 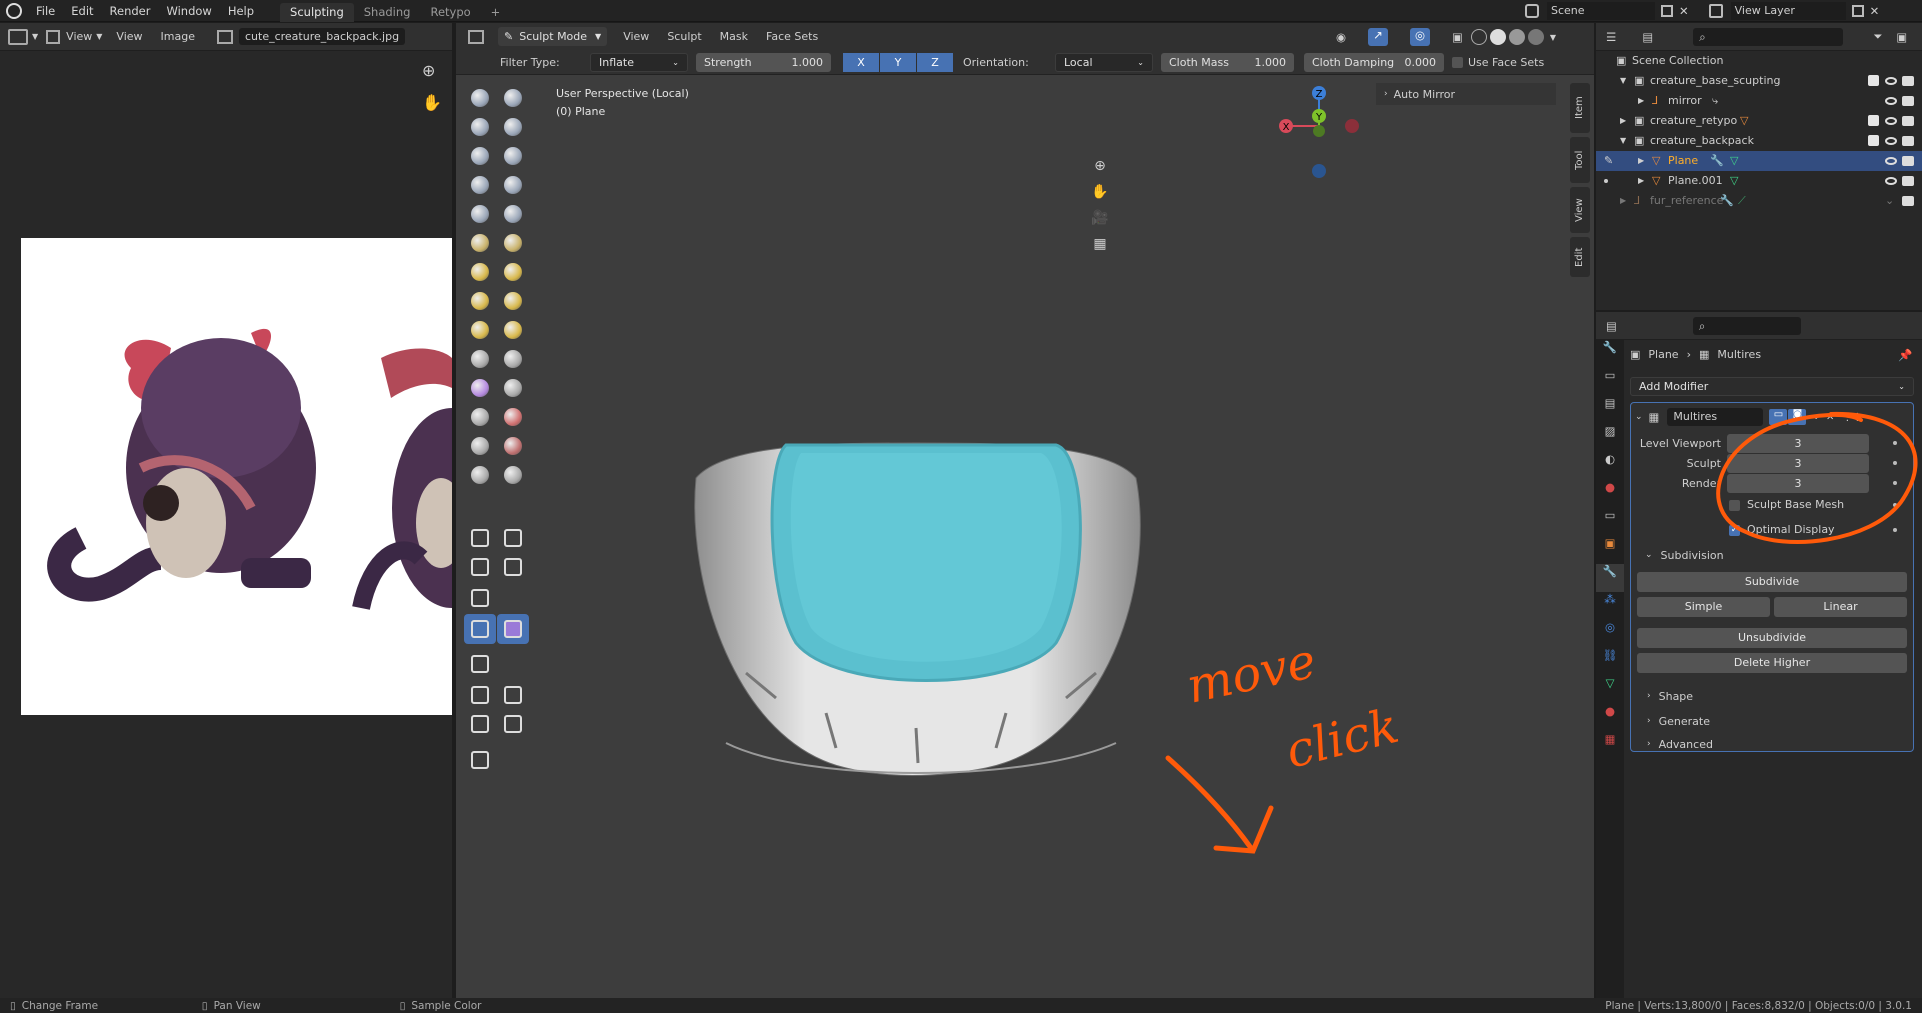 What do you see at coordinates (513, 538) in the screenshot?
I see `tool-lasso-mask-icon` at bounding box center [513, 538].